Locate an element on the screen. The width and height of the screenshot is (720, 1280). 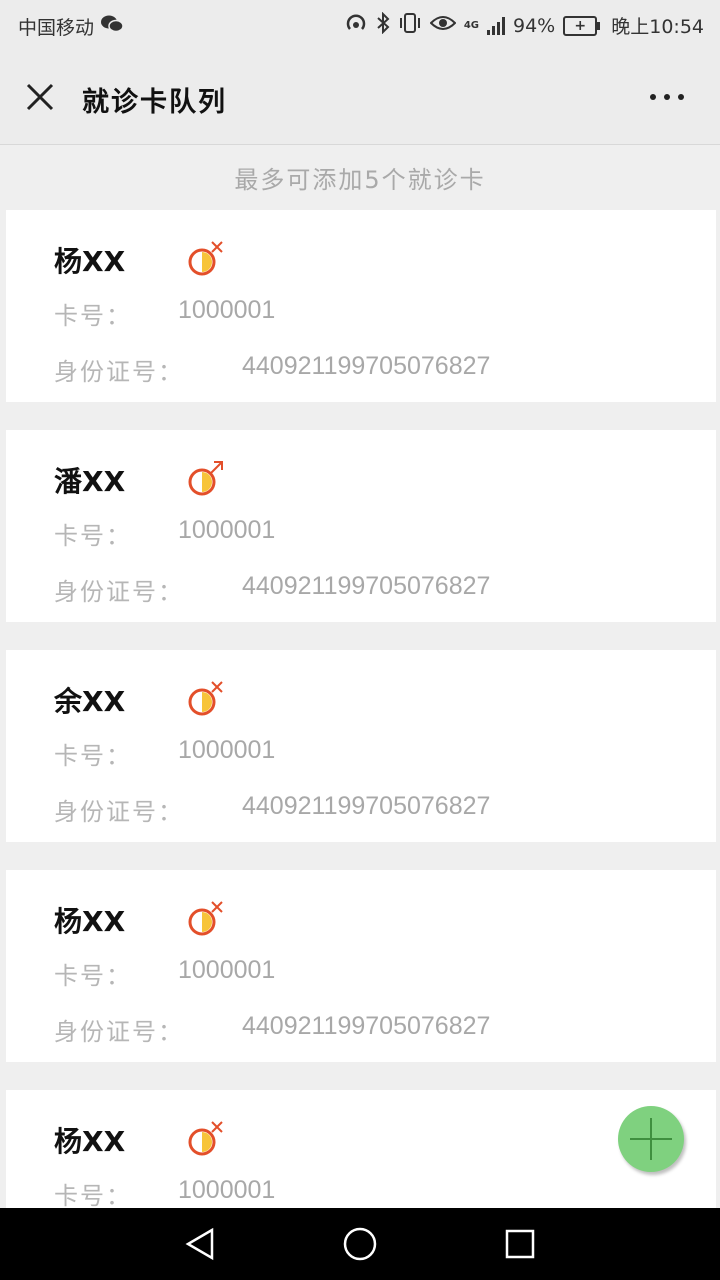
nav-bar: 就诊卡队列 is located at coordinates (360, 97).